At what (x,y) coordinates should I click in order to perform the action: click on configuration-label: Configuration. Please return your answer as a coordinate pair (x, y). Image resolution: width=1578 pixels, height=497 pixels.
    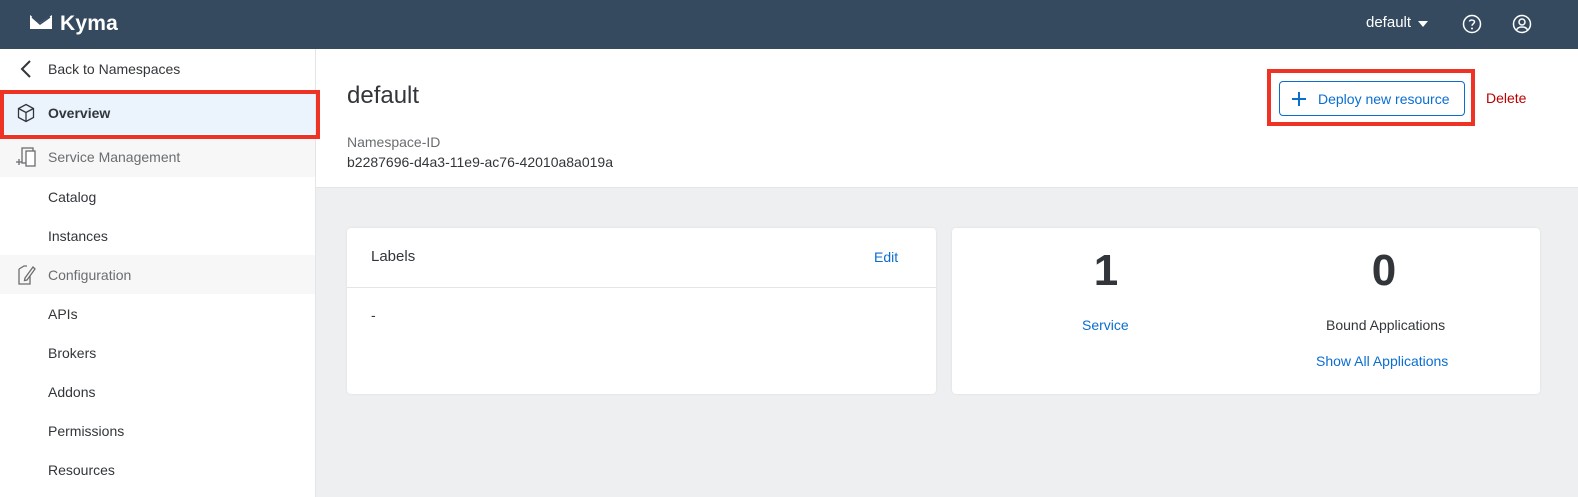
    Looking at the image, I should click on (90, 274).